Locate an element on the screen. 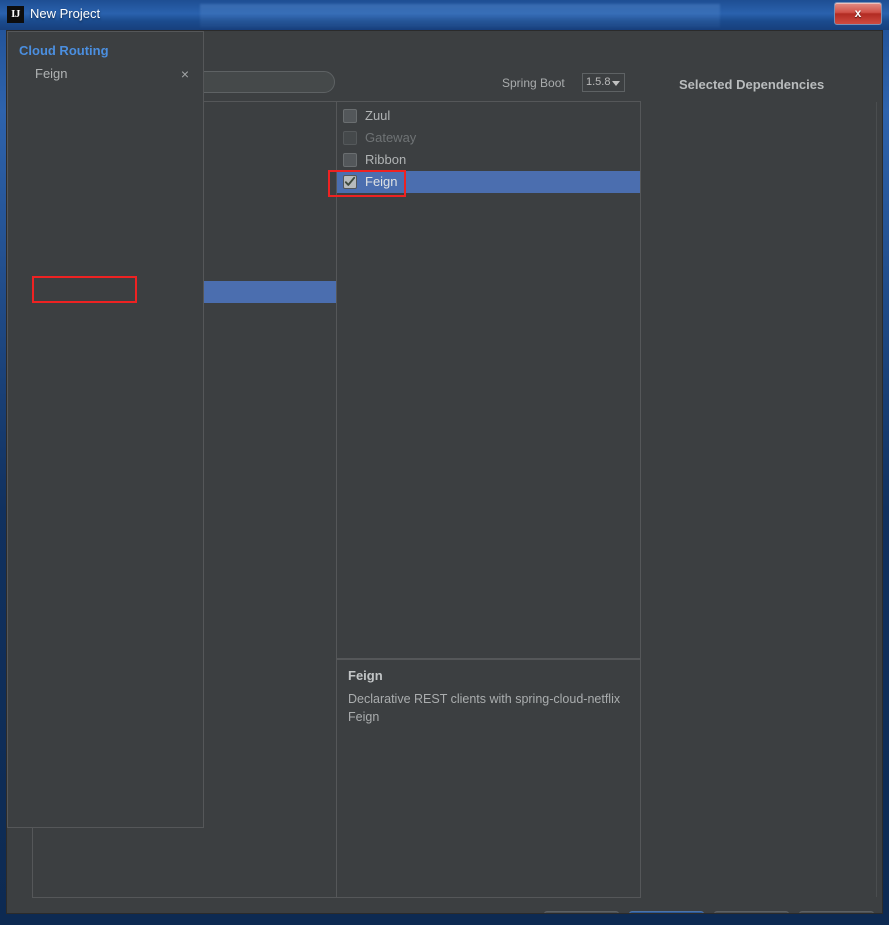 The image size is (889, 925). dependency-item-label: Gateway is located at coordinates (391, 137).